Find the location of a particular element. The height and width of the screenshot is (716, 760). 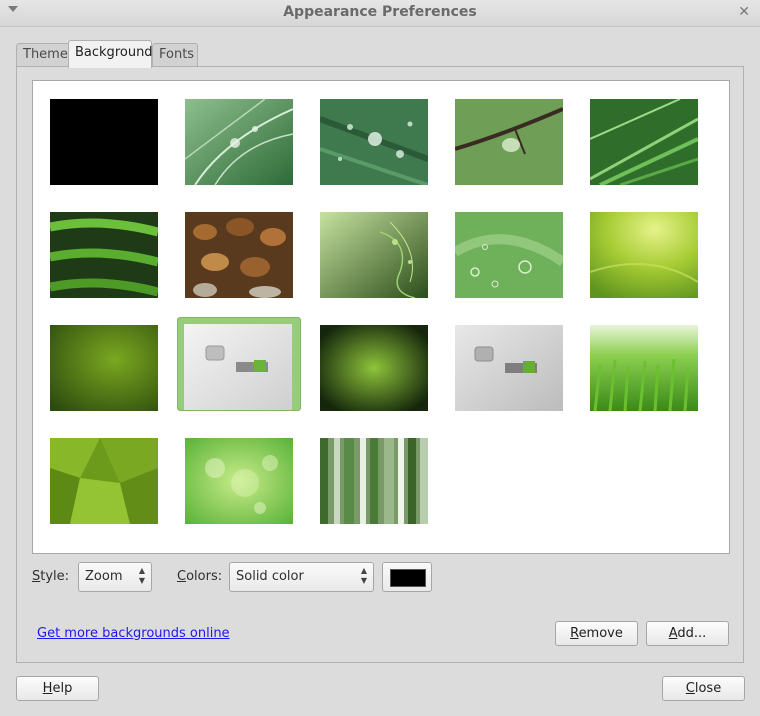

background-thumb-green-swirl is located at coordinates (374, 255).